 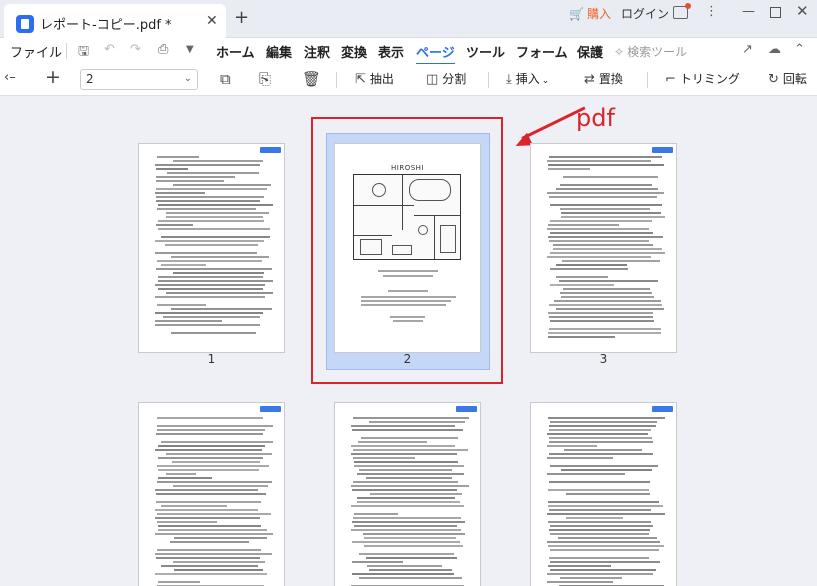 I want to click on search-tools-button: ✧ 検索ツール, so click(x=650, y=51).